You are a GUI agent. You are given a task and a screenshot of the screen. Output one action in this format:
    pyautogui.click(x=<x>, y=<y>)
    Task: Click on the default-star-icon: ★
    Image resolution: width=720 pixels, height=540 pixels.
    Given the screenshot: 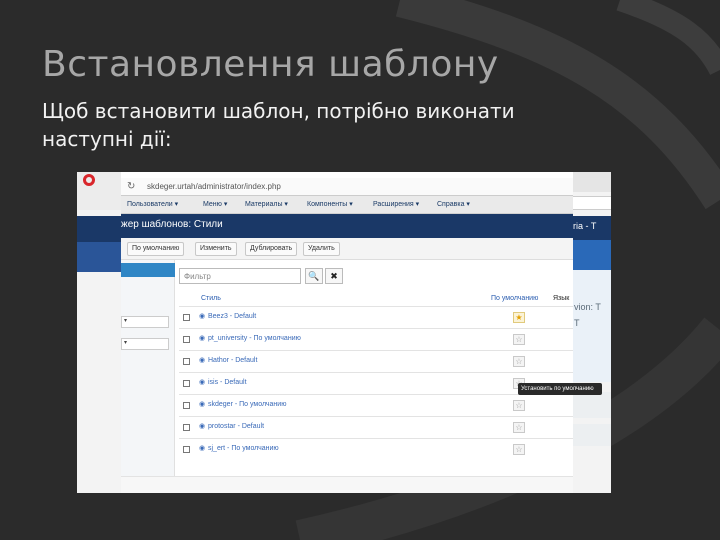 What is the action you would take?
    pyautogui.click(x=519, y=317)
    